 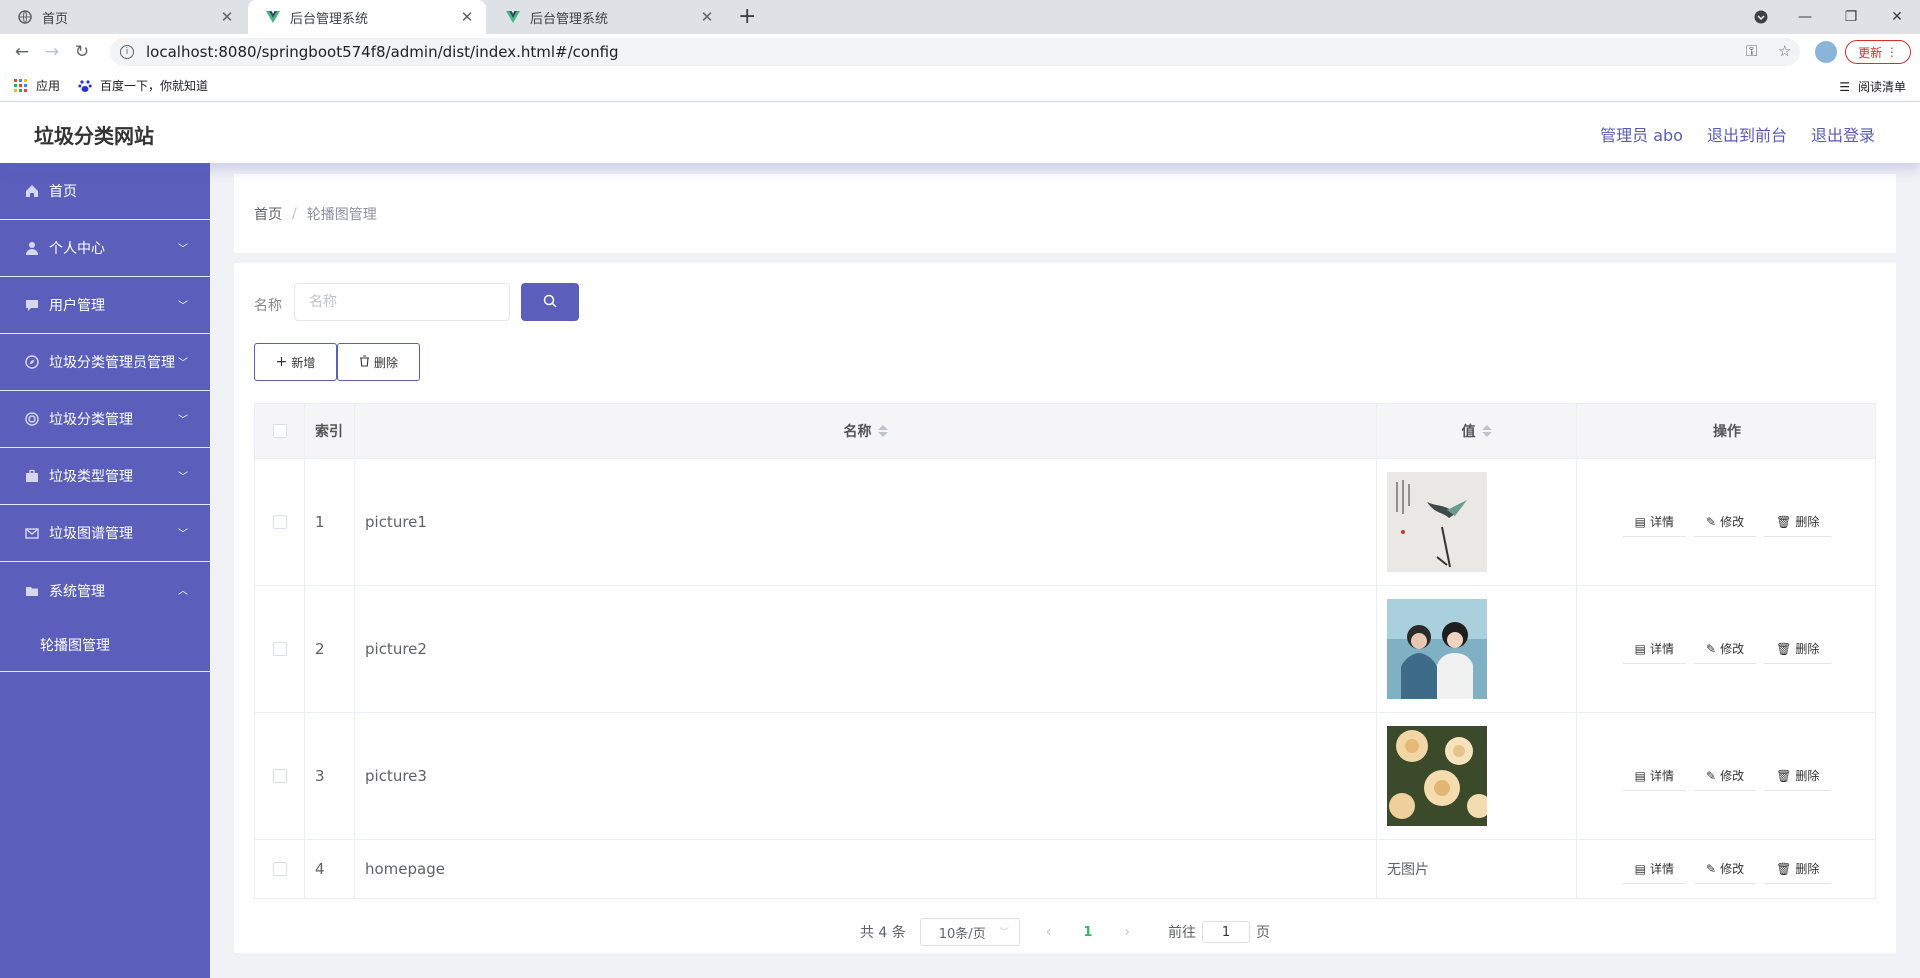 I want to click on update-button: 更新 ⋮, so click(x=1878, y=52).